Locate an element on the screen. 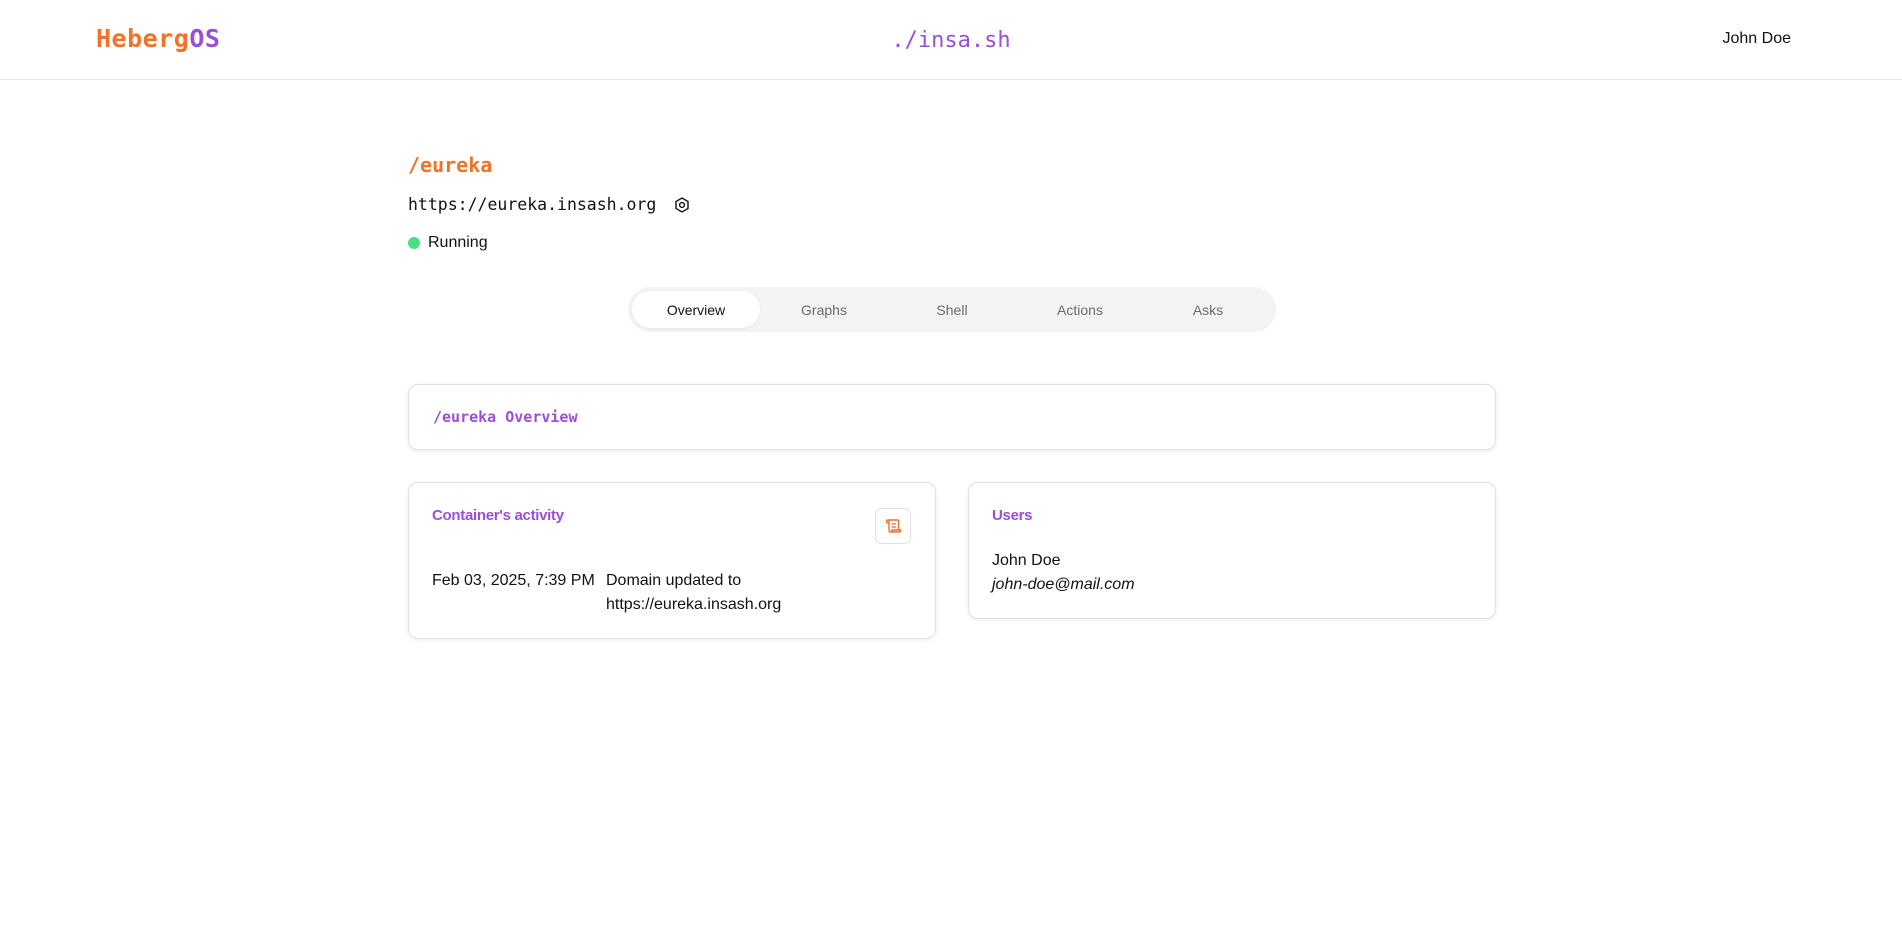 This screenshot has height=928, width=1902. project-url: https://eureka.insash.org is located at coordinates (532, 204).